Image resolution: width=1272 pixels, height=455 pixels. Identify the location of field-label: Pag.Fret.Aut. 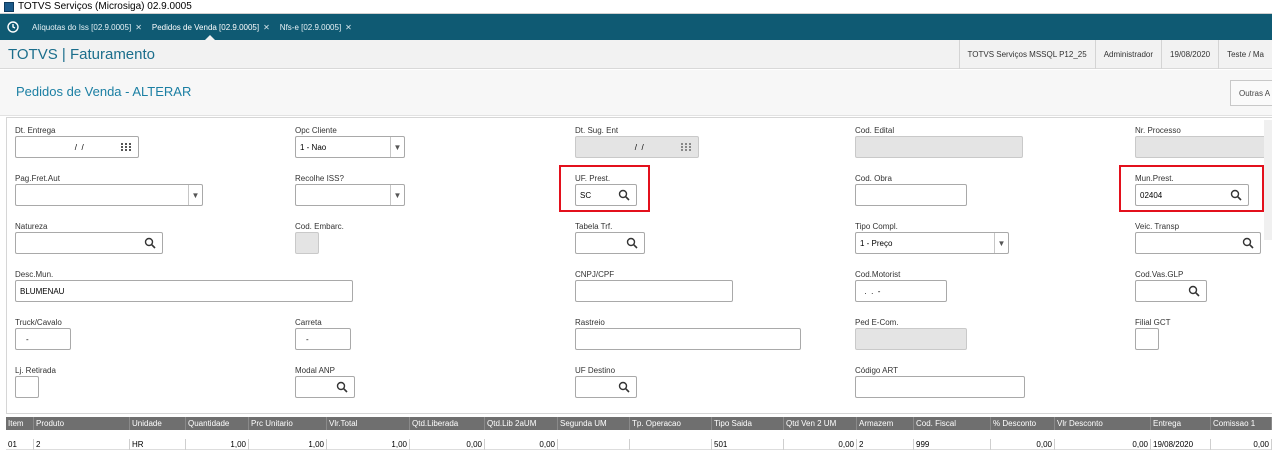
(37, 178).